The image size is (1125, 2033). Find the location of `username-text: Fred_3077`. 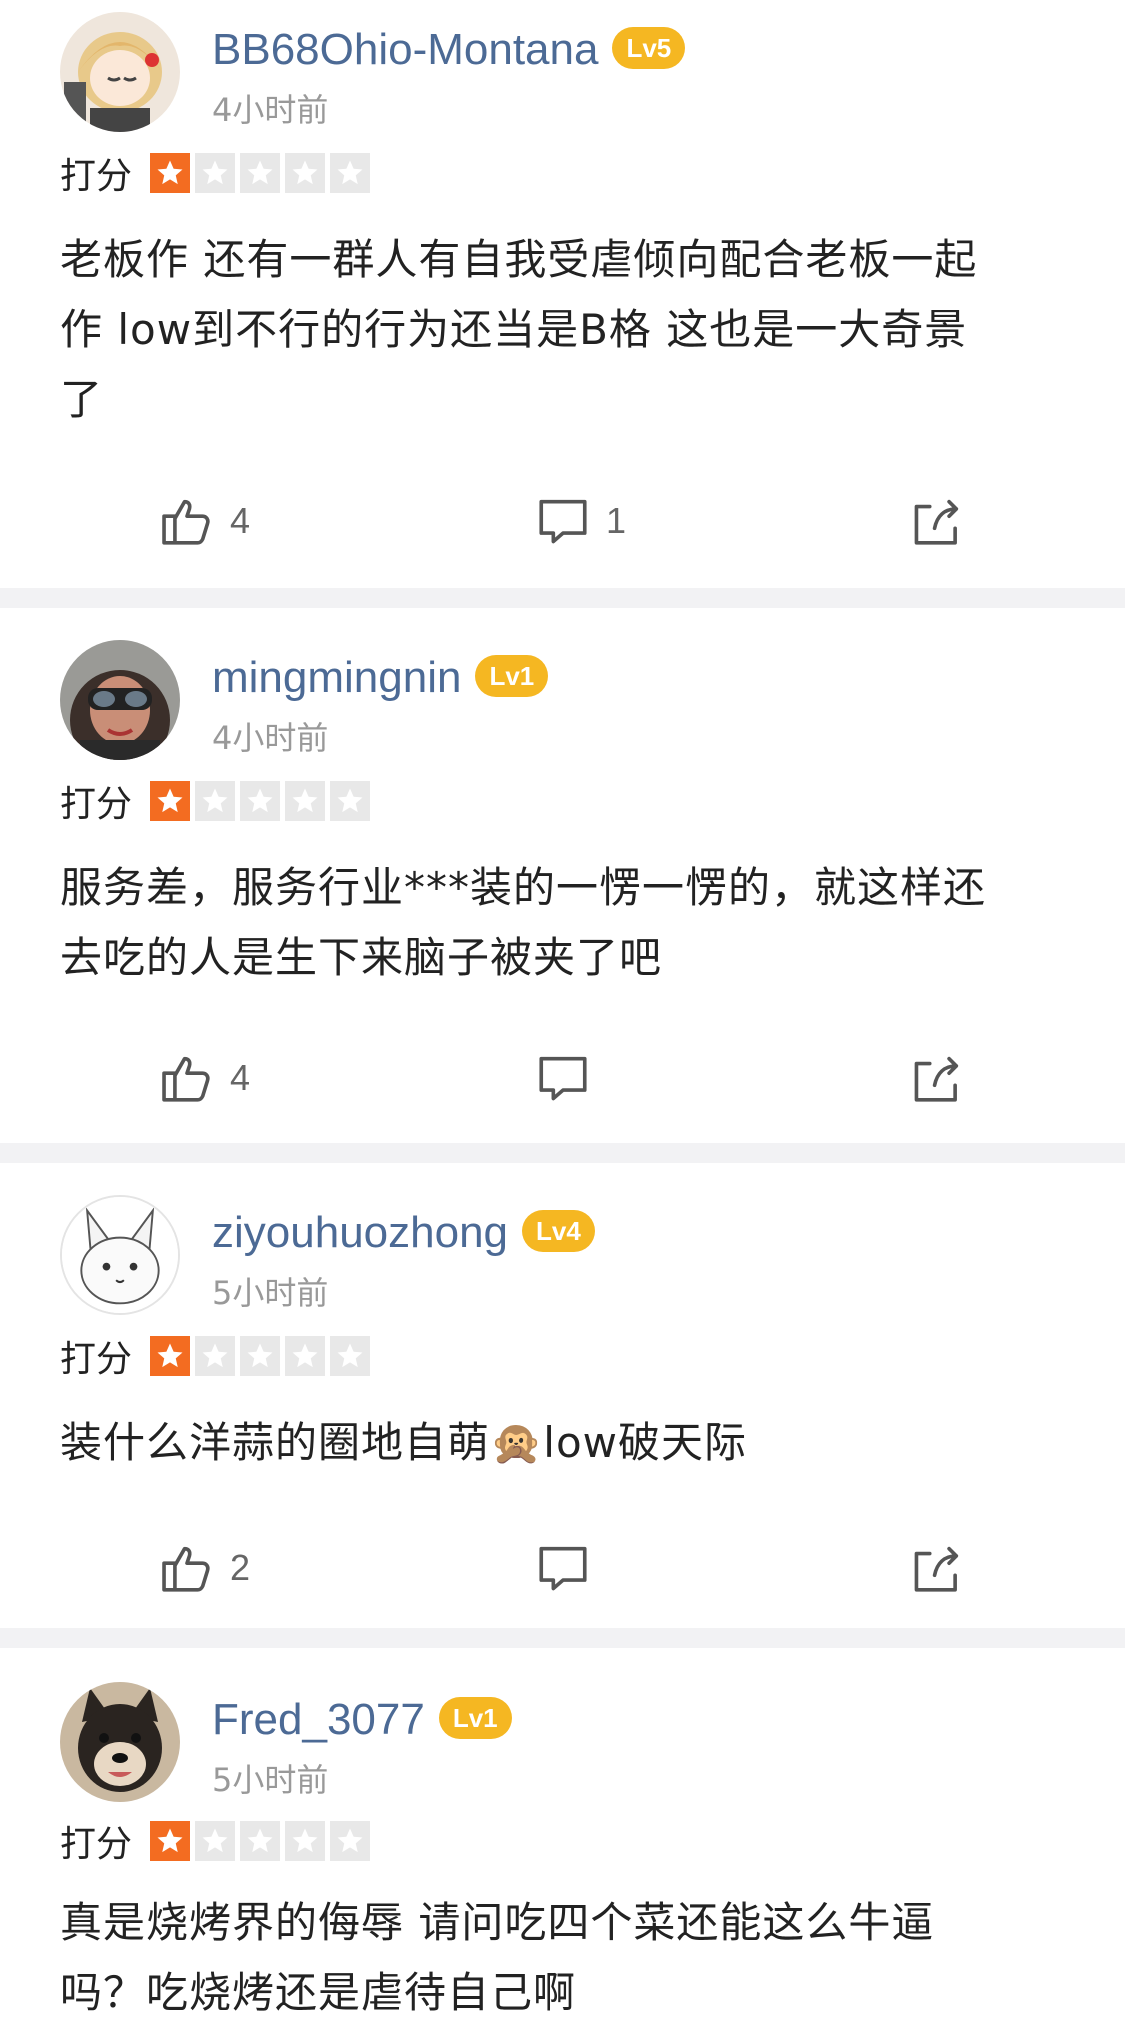

username-text: Fred_3077 is located at coordinates (318, 1719).